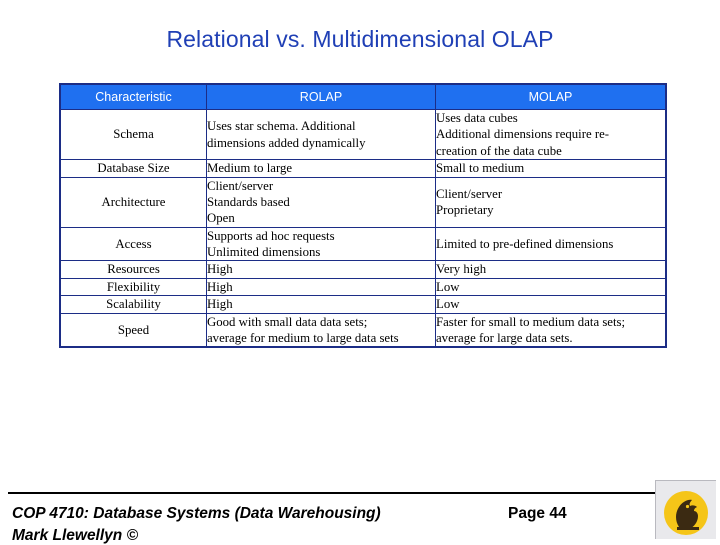  Describe the element at coordinates (499, 150) in the screenshot. I see `text-line: creation of the data cube` at that location.